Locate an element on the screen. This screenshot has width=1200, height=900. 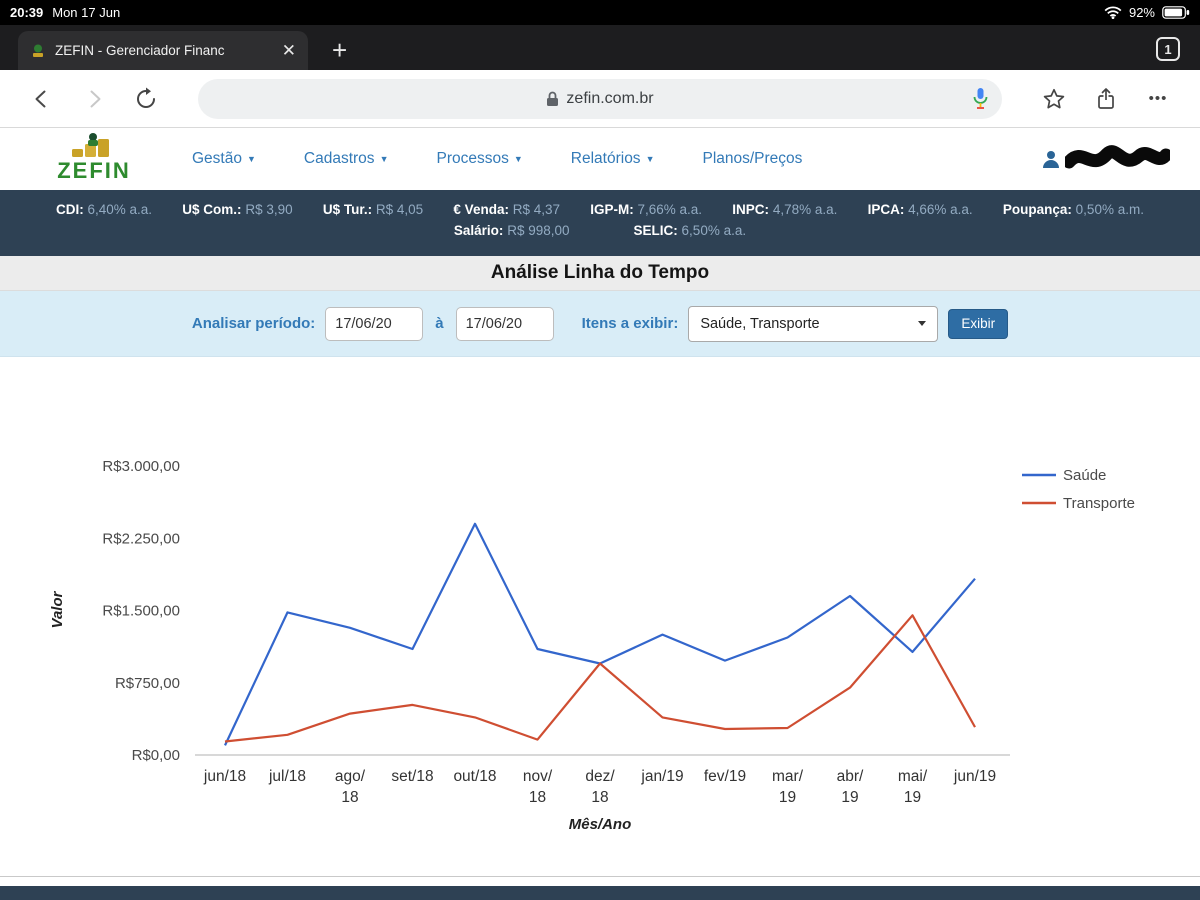
address-bar: zefin.com.br is located at coordinates (600, 98).